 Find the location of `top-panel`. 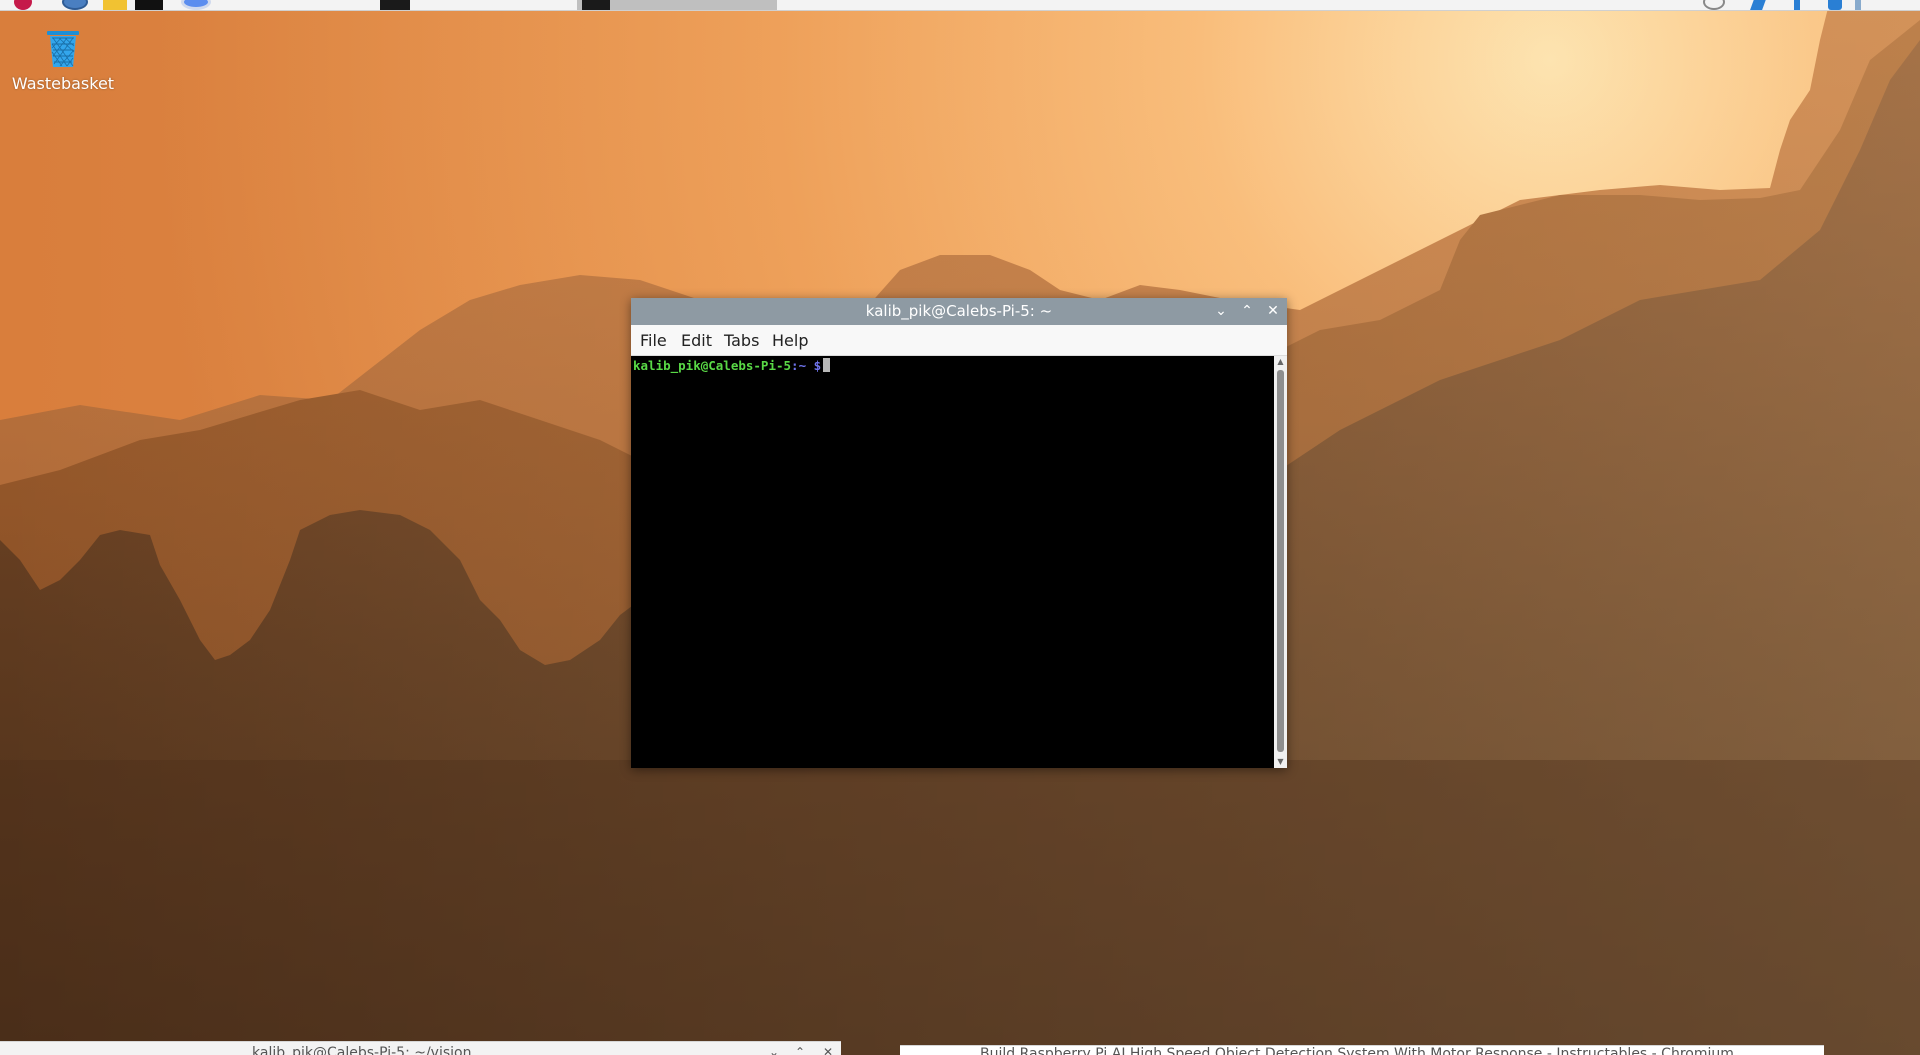

top-panel is located at coordinates (960, 5).